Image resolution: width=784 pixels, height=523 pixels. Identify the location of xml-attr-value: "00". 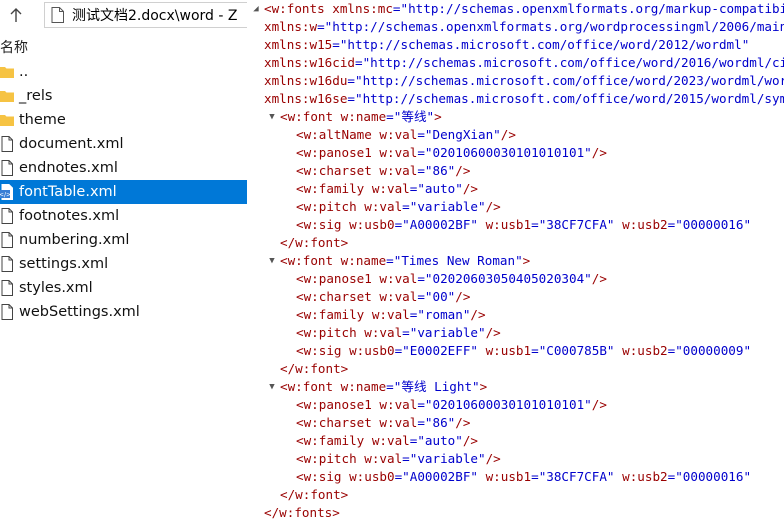
(440, 296).